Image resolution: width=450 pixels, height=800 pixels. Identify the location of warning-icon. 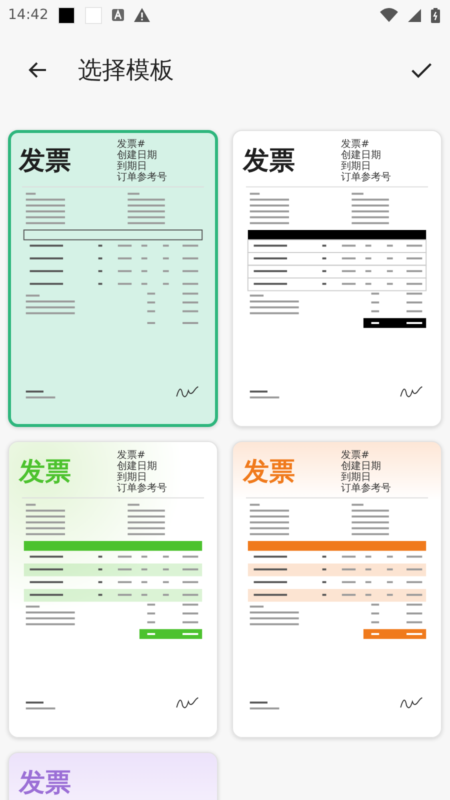
(142, 15).